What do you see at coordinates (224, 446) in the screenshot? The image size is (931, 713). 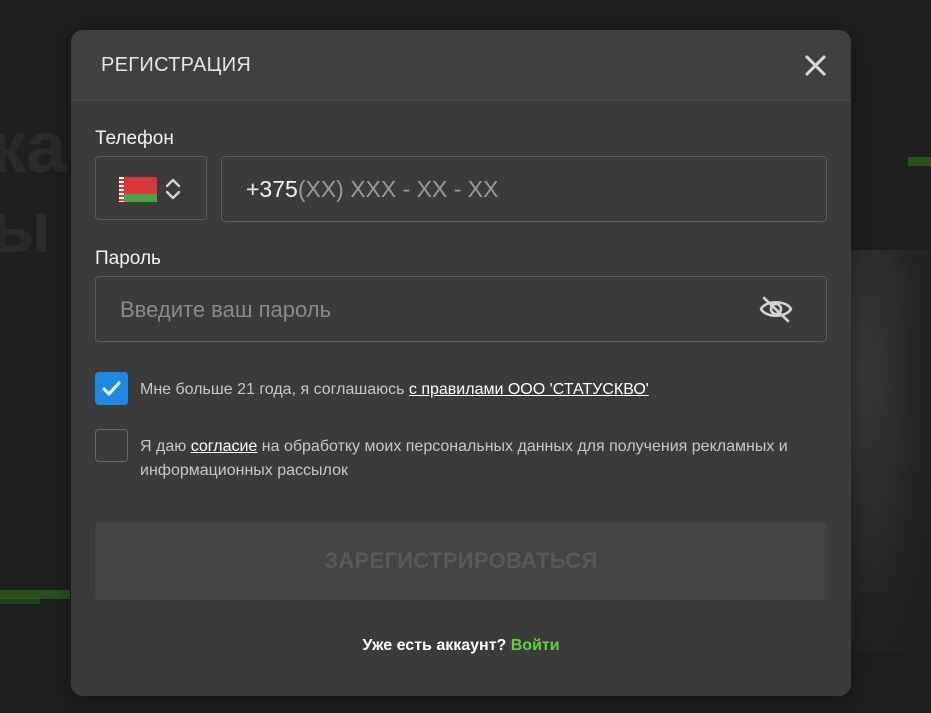 I see `consent-link: согласие` at bounding box center [224, 446].